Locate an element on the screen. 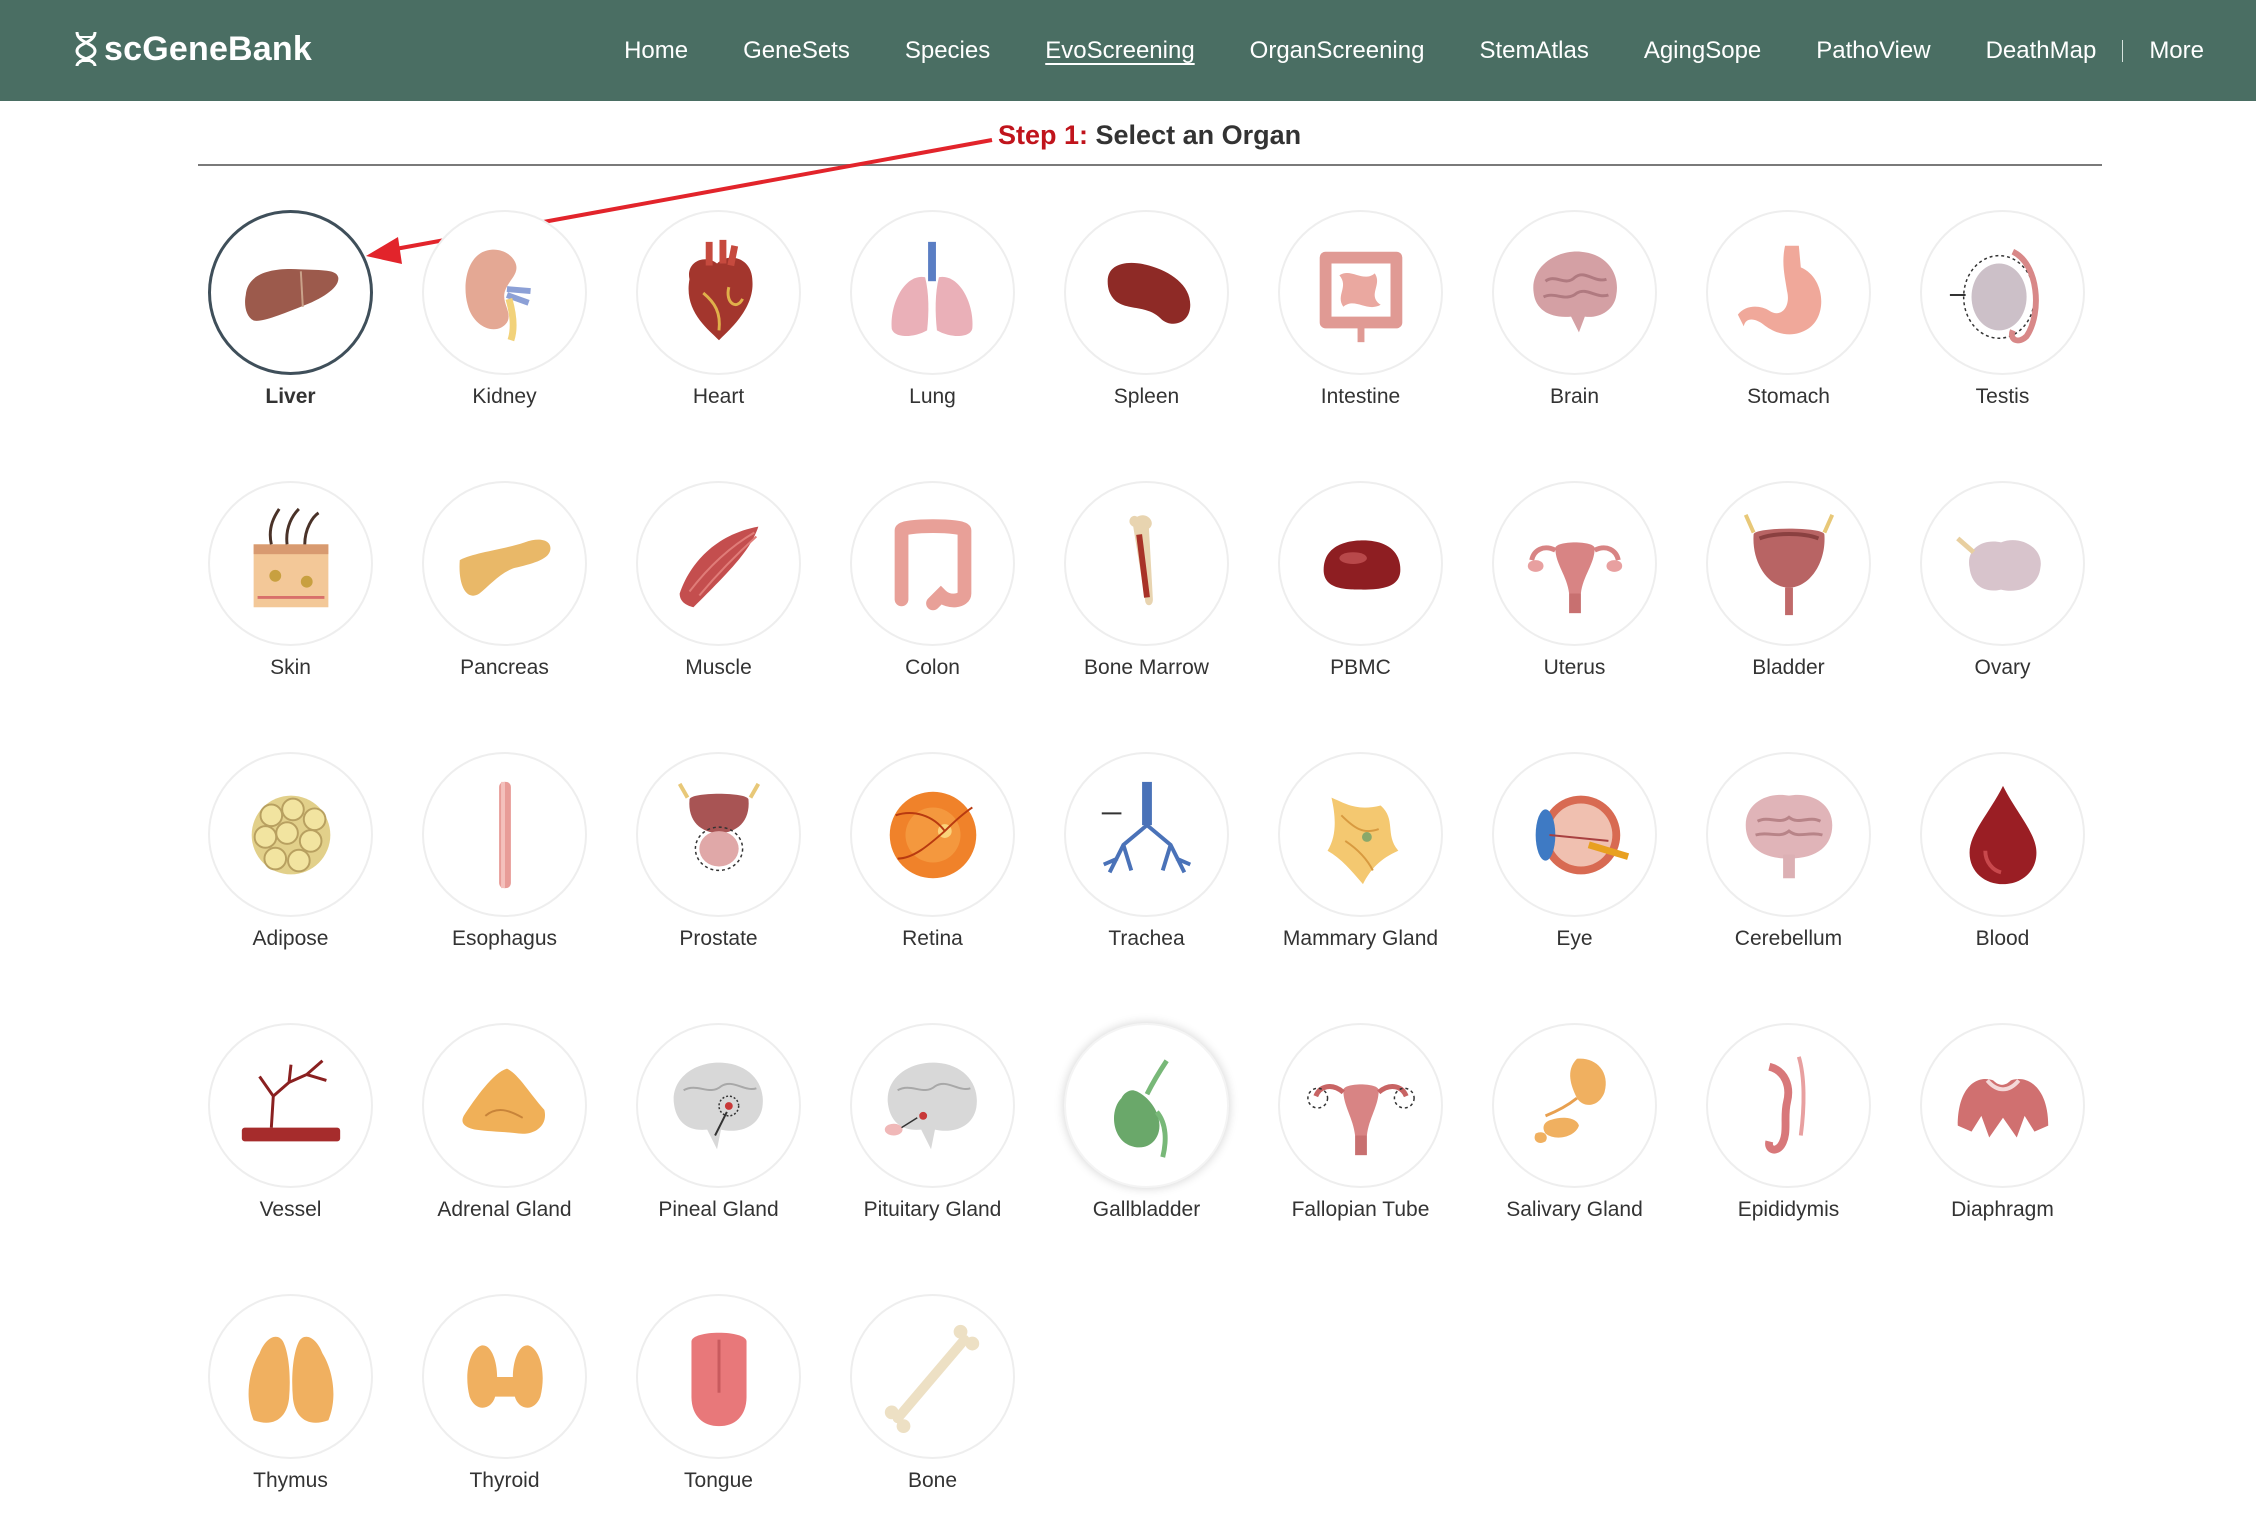  nav-agingsope: AgingSope is located at coordinates (1702, 51).